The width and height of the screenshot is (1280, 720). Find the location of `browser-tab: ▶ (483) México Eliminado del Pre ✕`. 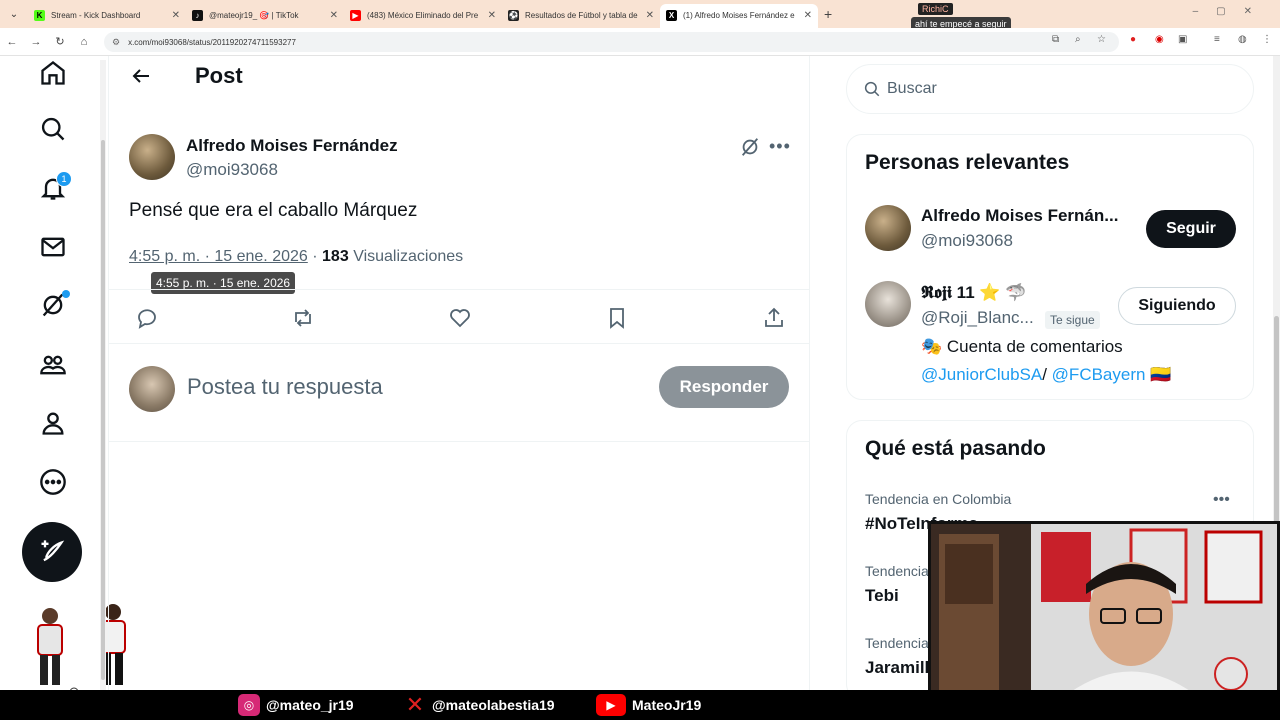

browser-tab: ▶ (483) México Eliminado del Pre ✕ is located at coordinates (423, 16).